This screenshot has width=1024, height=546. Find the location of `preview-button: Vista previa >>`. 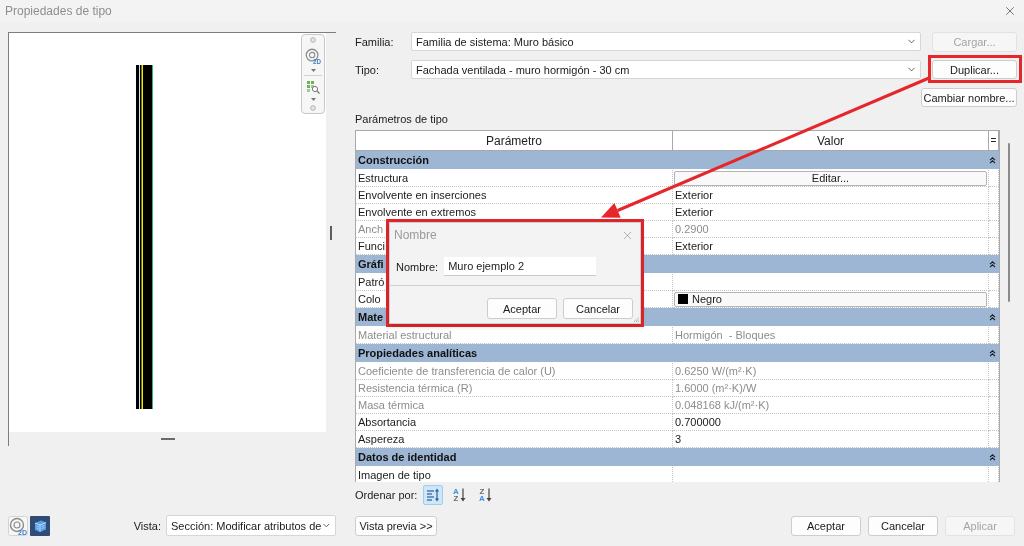

preview-button: Vista previa >> is located at coordinates (396, 526).